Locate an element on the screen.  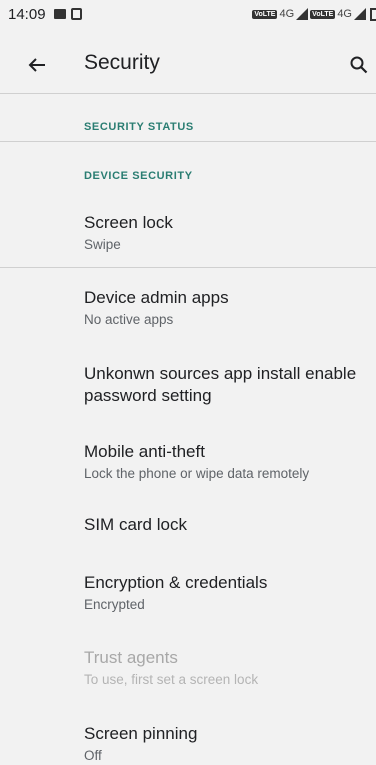
notification-icons is located at coordinates (67, 14).